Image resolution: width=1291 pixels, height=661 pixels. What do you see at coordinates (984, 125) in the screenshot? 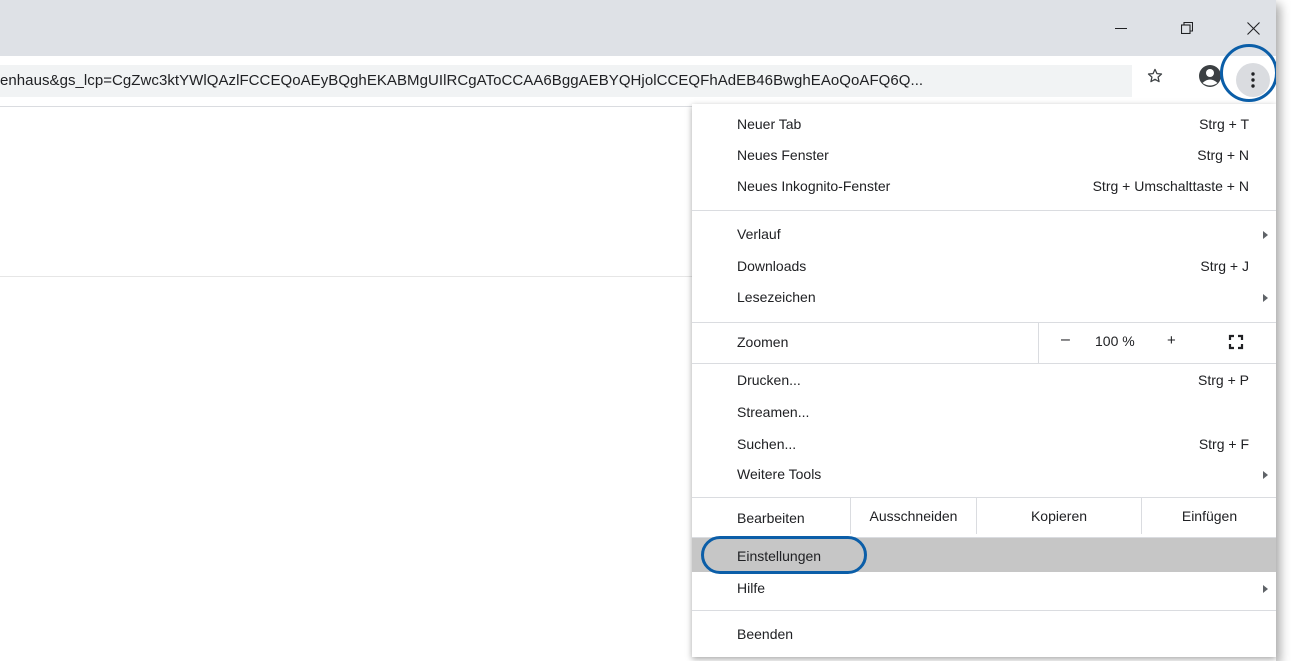
I see `menu-item-new-tab: Neuer Tab Strg + T` at bounding box center [984, 125].